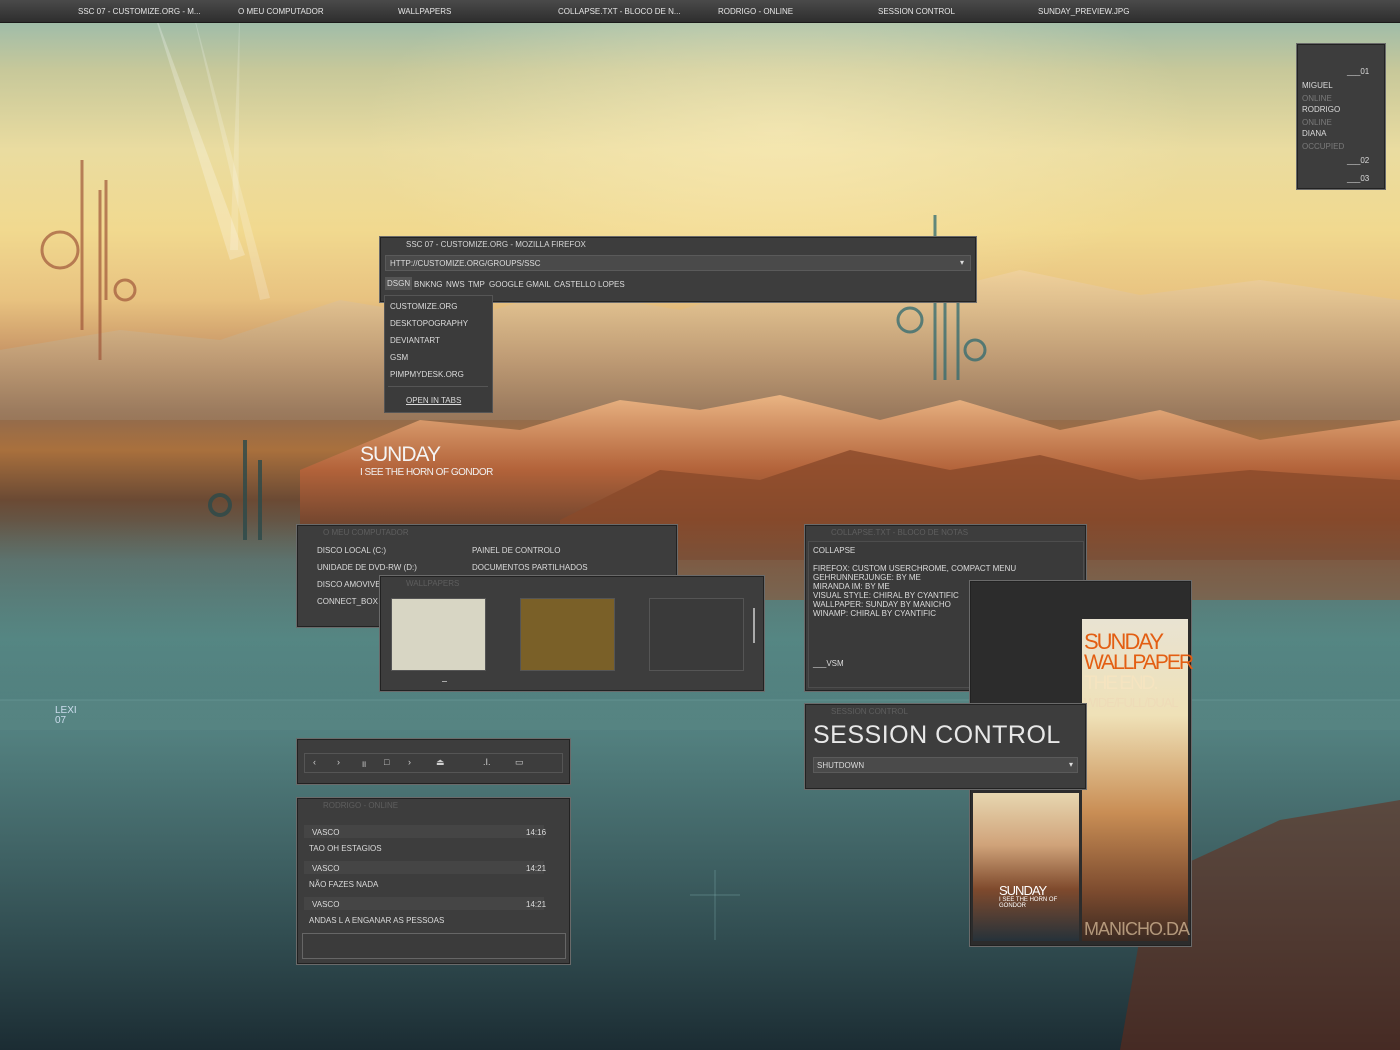 The height and width of the screenshot is (1050, 1400). What do you see at coordinates (1026, 867) in the screenshot?
I see `preview-thumbnail: SUNDAY I SEE THE HORN OF GONDOR` at bounding box center [1026, 867].